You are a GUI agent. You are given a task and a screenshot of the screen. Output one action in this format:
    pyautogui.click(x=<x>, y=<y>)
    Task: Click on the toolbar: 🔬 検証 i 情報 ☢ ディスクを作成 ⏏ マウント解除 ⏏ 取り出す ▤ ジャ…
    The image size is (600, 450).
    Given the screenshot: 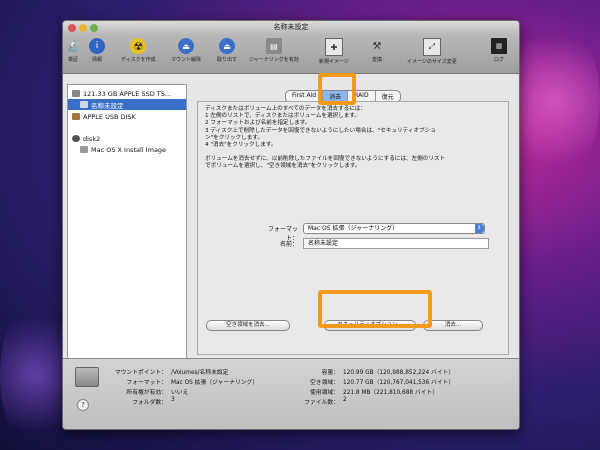 What is the action you would take?
    pyautogui.click(x=291, y=54)
    